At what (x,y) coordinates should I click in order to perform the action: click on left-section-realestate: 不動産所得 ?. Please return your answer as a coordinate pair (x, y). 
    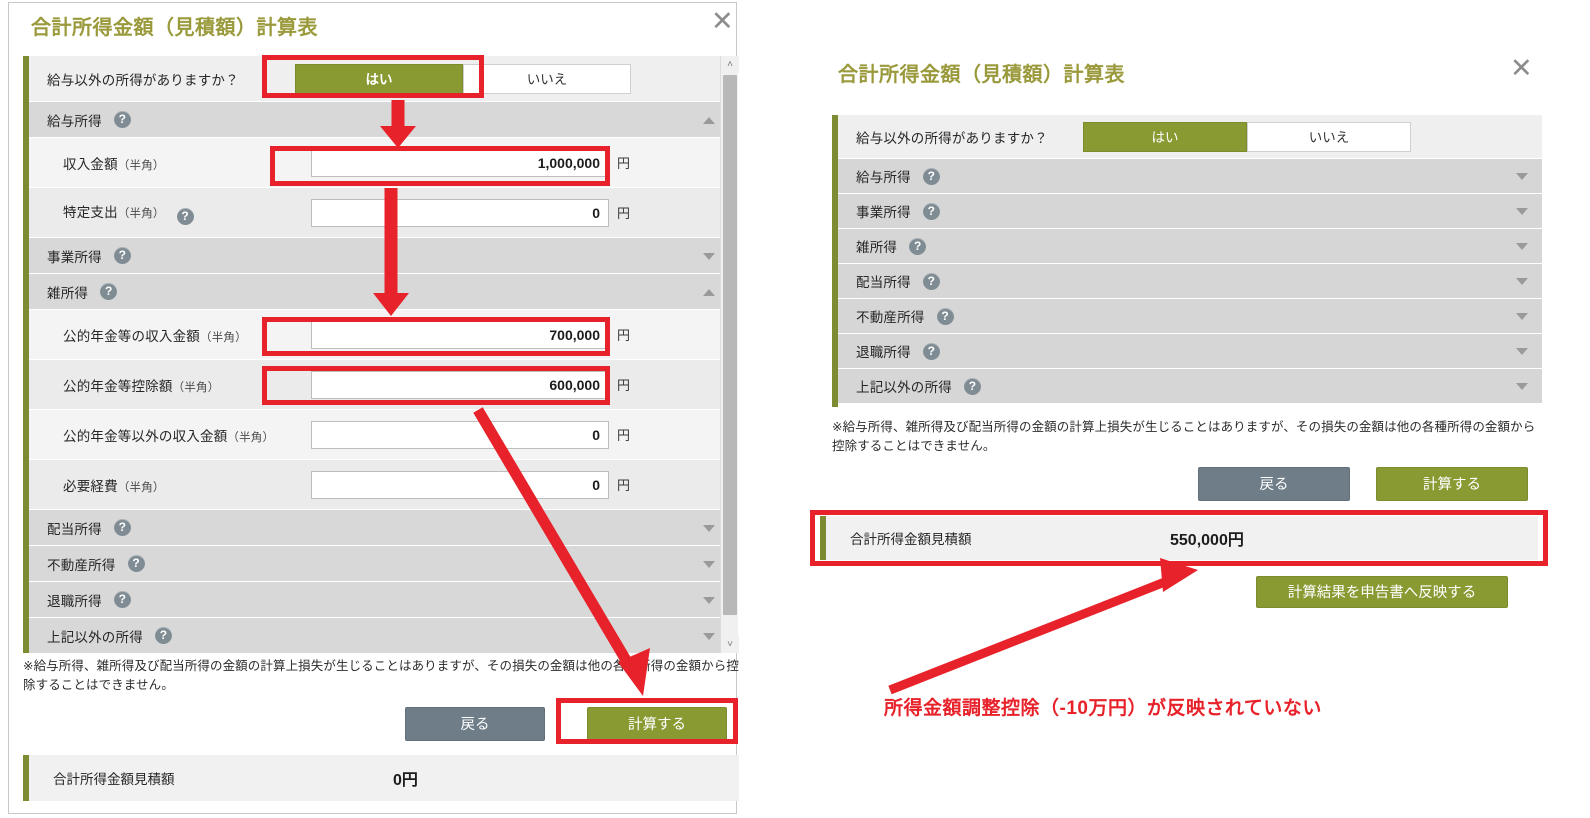
    Looking at the image, I should click on (379, 564).